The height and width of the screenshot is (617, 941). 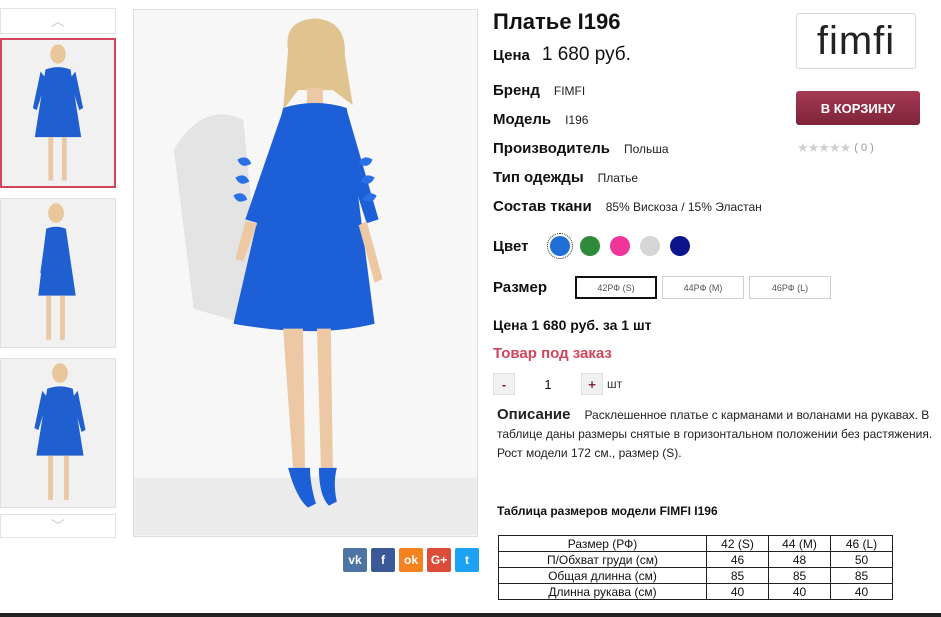 What do you see at coordinates (534, 414) in the screenshot?
I see `description-title: Описание` at bounding box center [534, 414].